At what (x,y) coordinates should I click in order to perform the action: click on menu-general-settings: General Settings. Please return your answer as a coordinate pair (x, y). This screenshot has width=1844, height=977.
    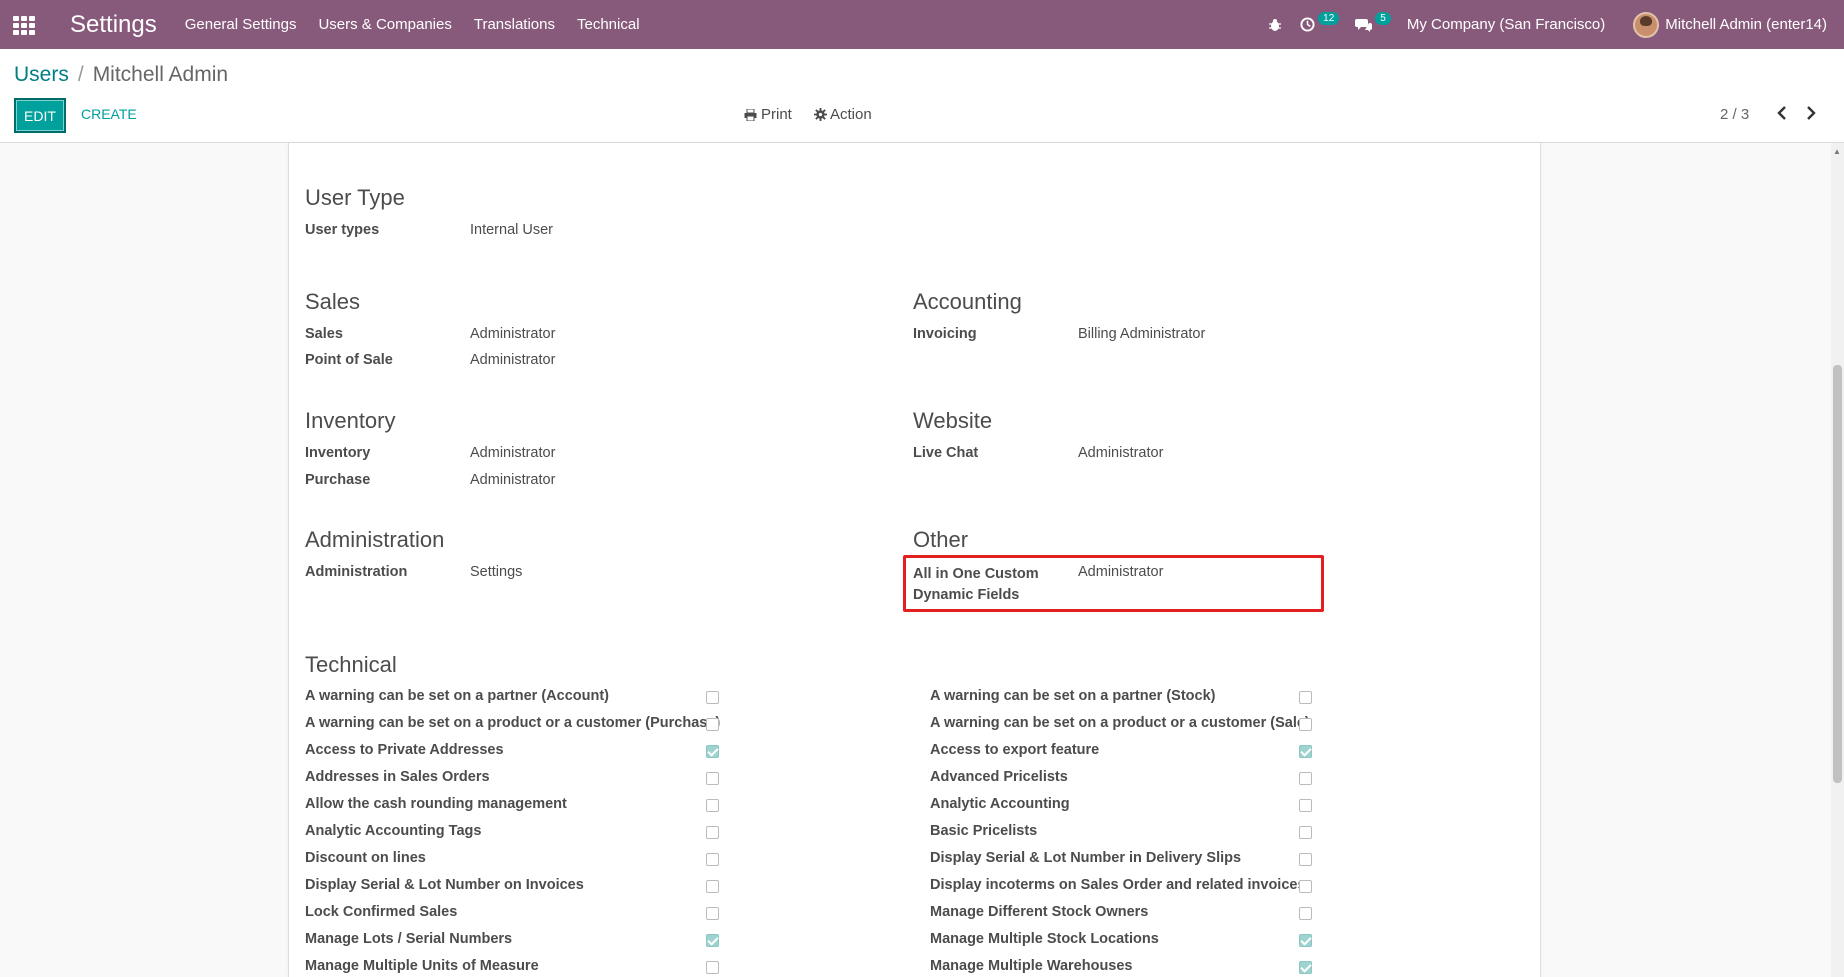
    Looking at the image, I should click on (241, 24).